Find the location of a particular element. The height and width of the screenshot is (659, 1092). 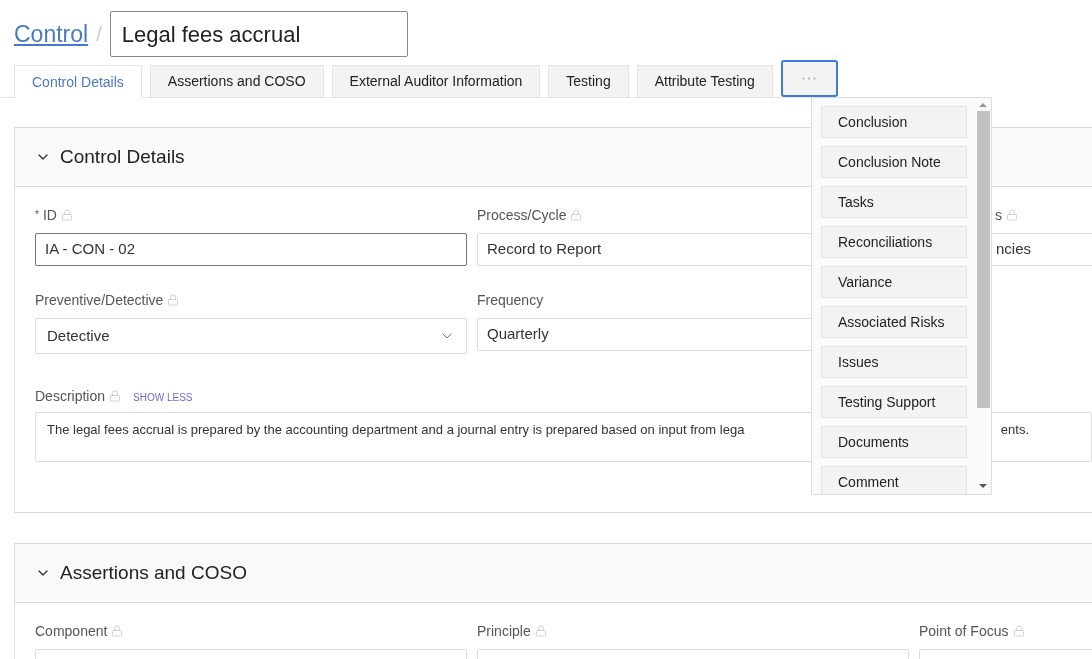

scroll-down-icon is located at coordinates (983, 486).